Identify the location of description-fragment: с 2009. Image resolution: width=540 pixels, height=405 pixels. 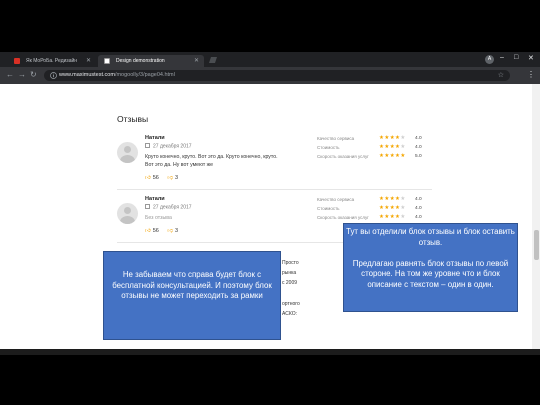
(290, 283).